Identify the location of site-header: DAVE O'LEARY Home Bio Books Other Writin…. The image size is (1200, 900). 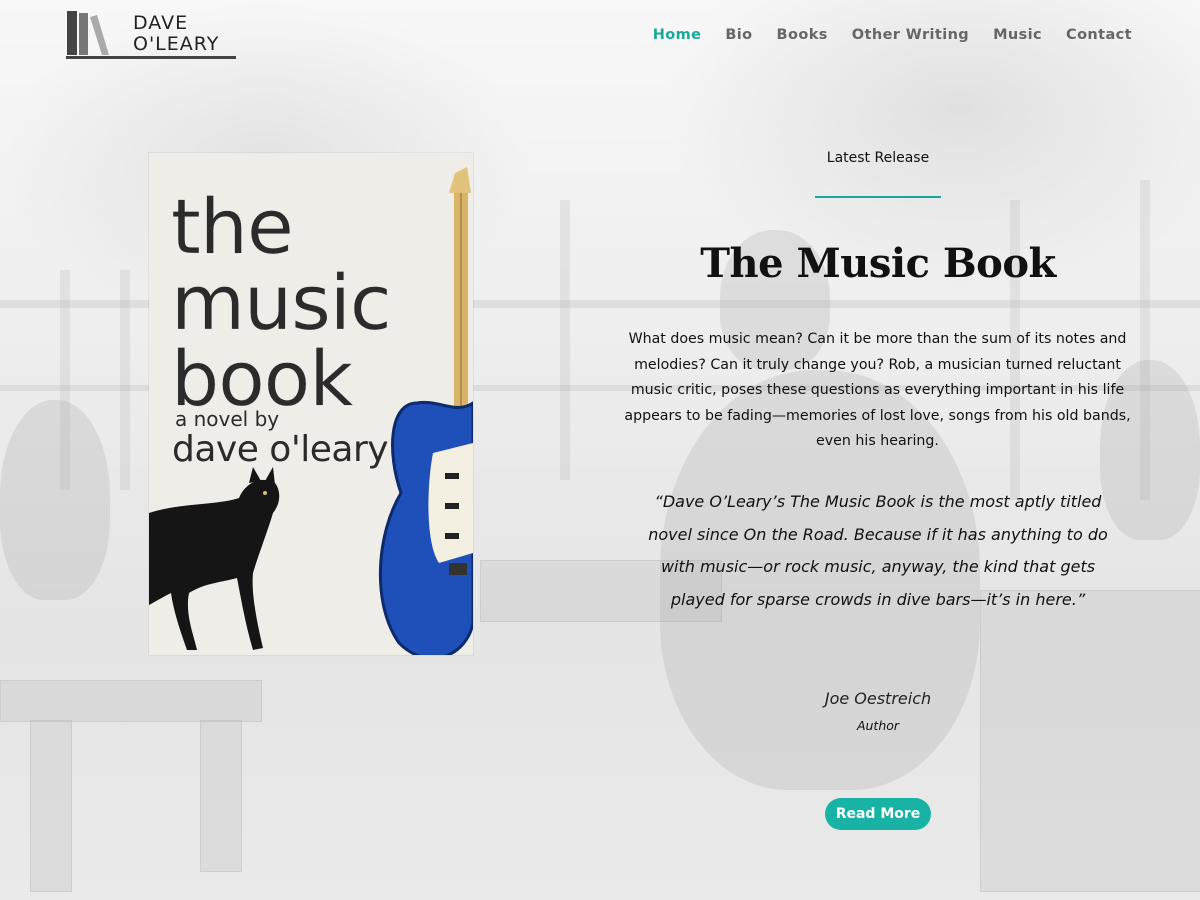
(600, 37).